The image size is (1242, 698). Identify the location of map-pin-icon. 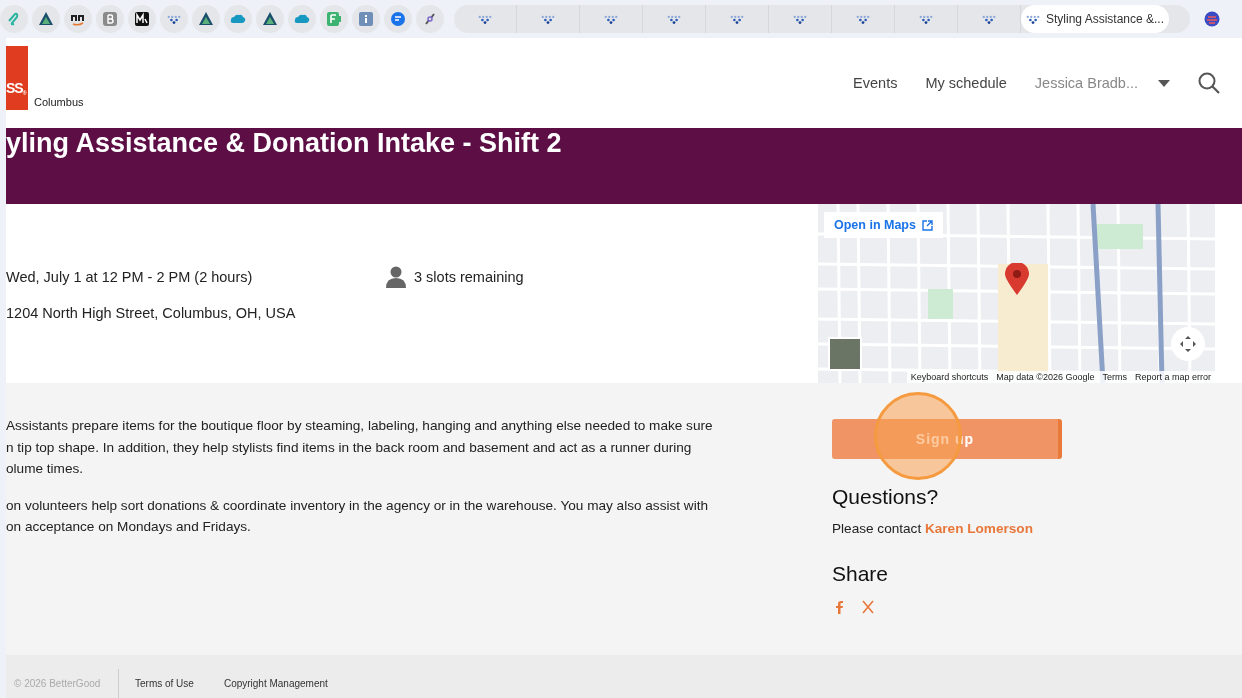
(1017, 279).